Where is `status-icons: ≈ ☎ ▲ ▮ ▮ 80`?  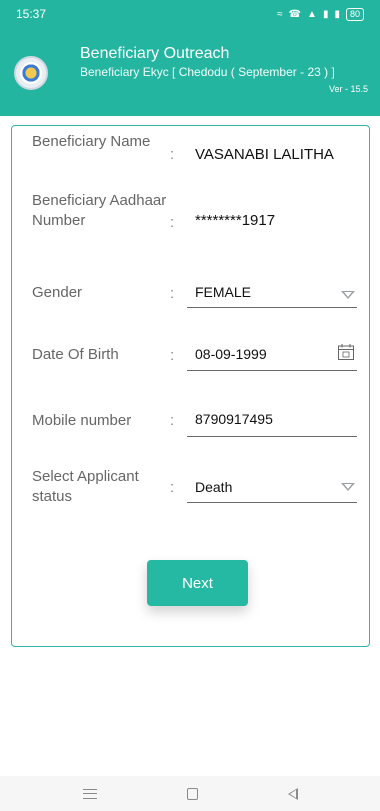 status-icons: ≈ ☎ ▲ ▮ ▮ 80 is located at coordinates (320, 14).